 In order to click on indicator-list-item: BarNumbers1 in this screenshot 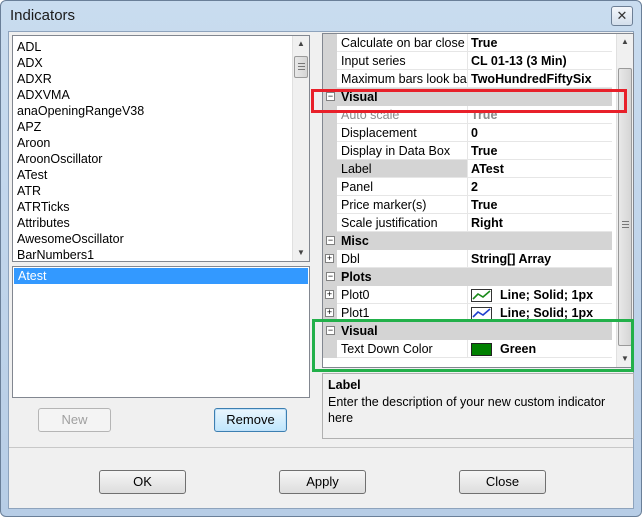, I will do `click(153, 254)`.